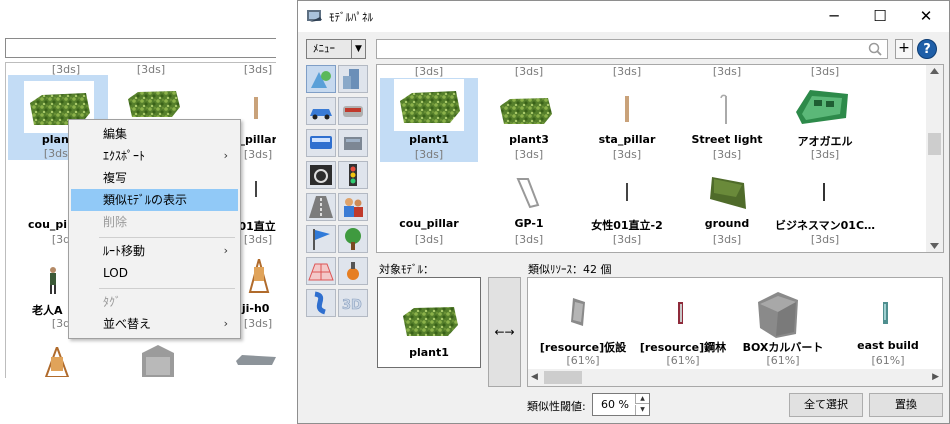  I want to click on select-all-button: 全て選択, so click(826, 405).